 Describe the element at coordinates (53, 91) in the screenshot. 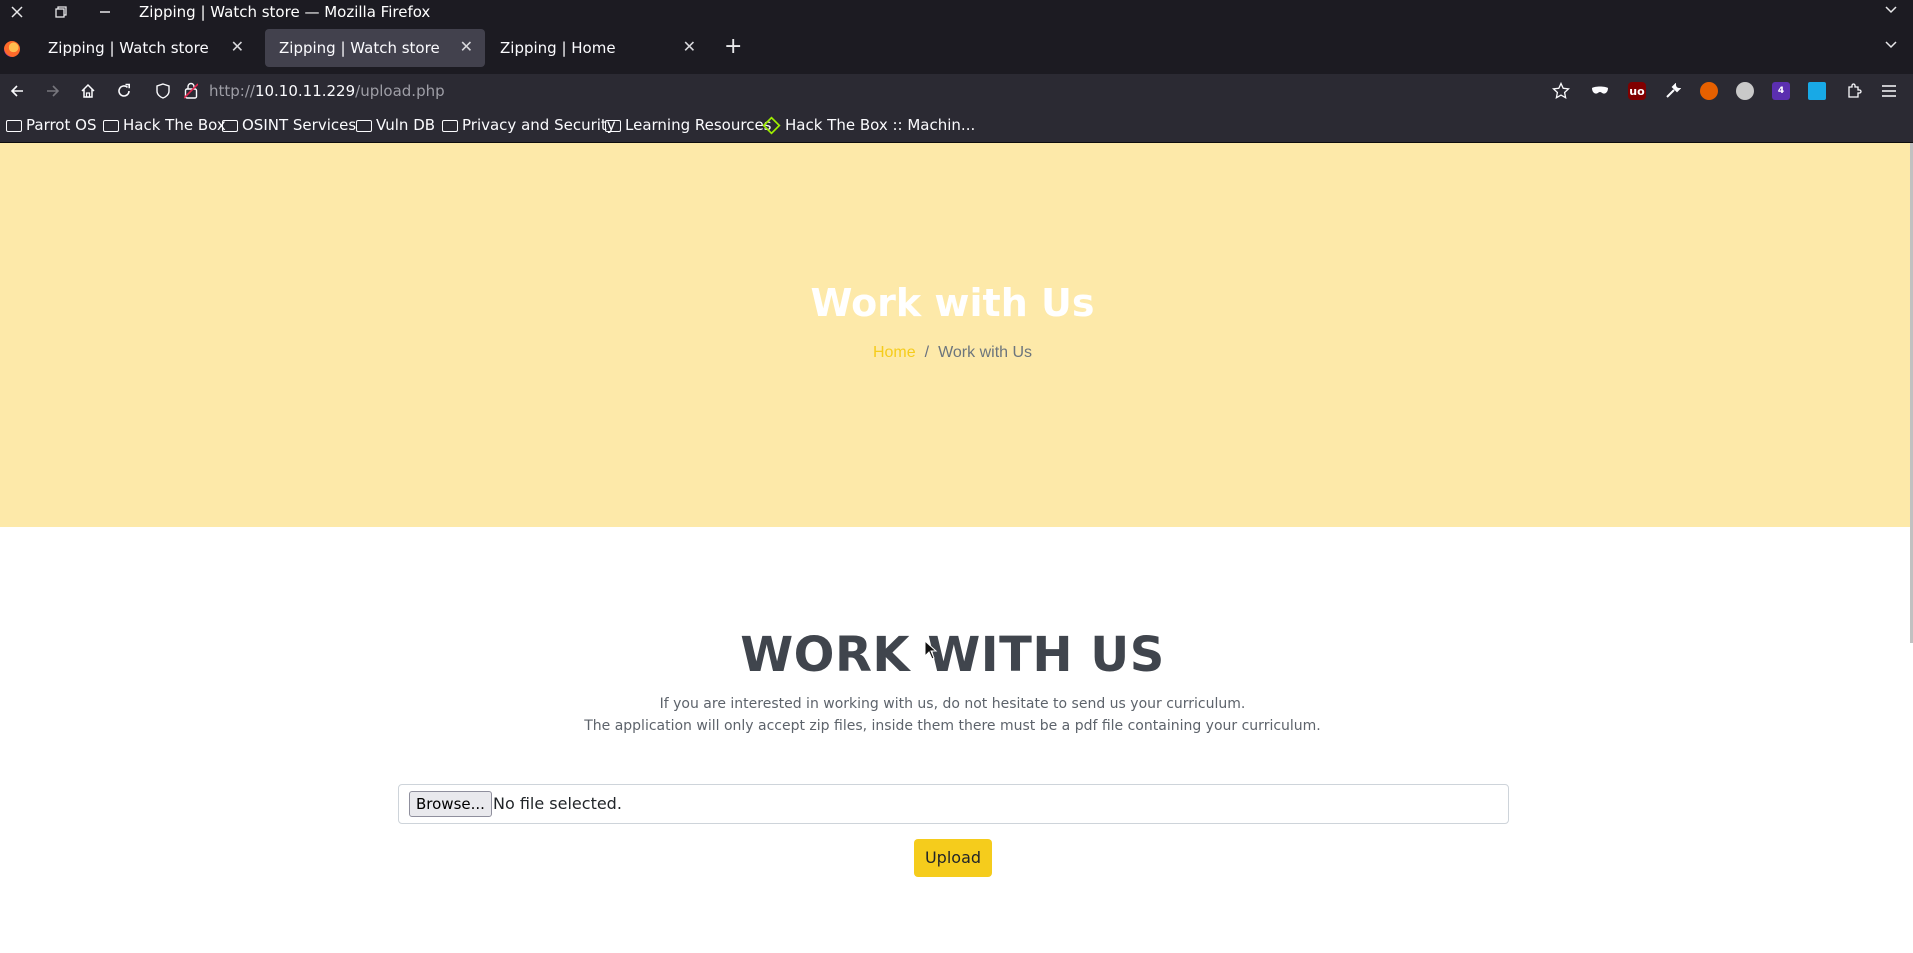

I see `forward-arrow-icon` at that location.